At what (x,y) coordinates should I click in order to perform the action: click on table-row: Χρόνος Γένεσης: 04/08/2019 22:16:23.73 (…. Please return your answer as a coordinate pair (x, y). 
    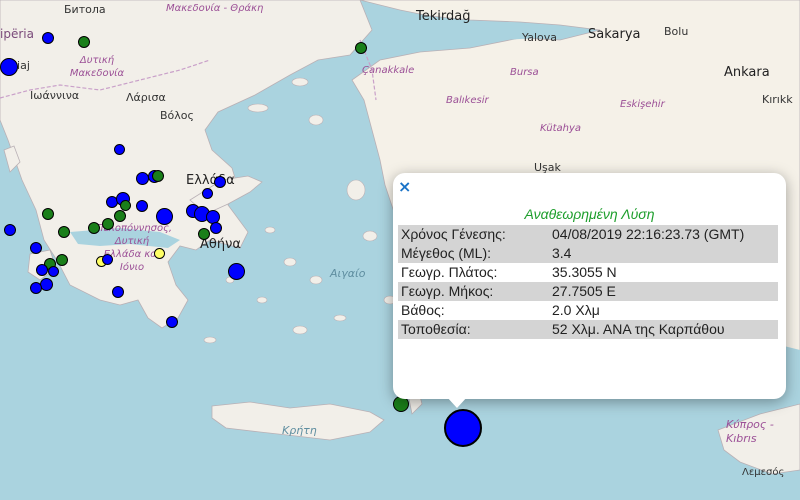
    Looking at the image, I should click on (588, 234).